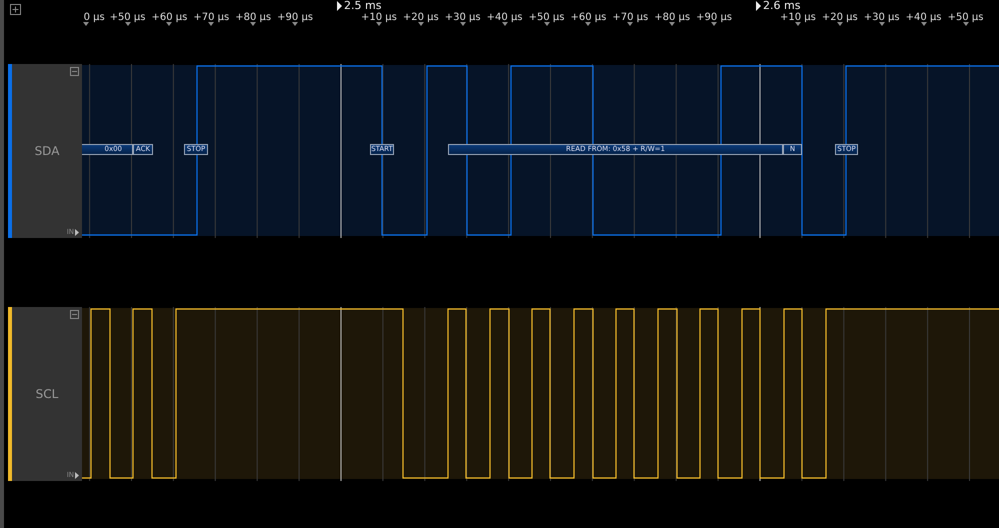 The height and width of the screenshot is (528, 999). Describe the element at coordinates (94, 17) in the screenshot. I see `time-tick-label: 0 µs` at that location.